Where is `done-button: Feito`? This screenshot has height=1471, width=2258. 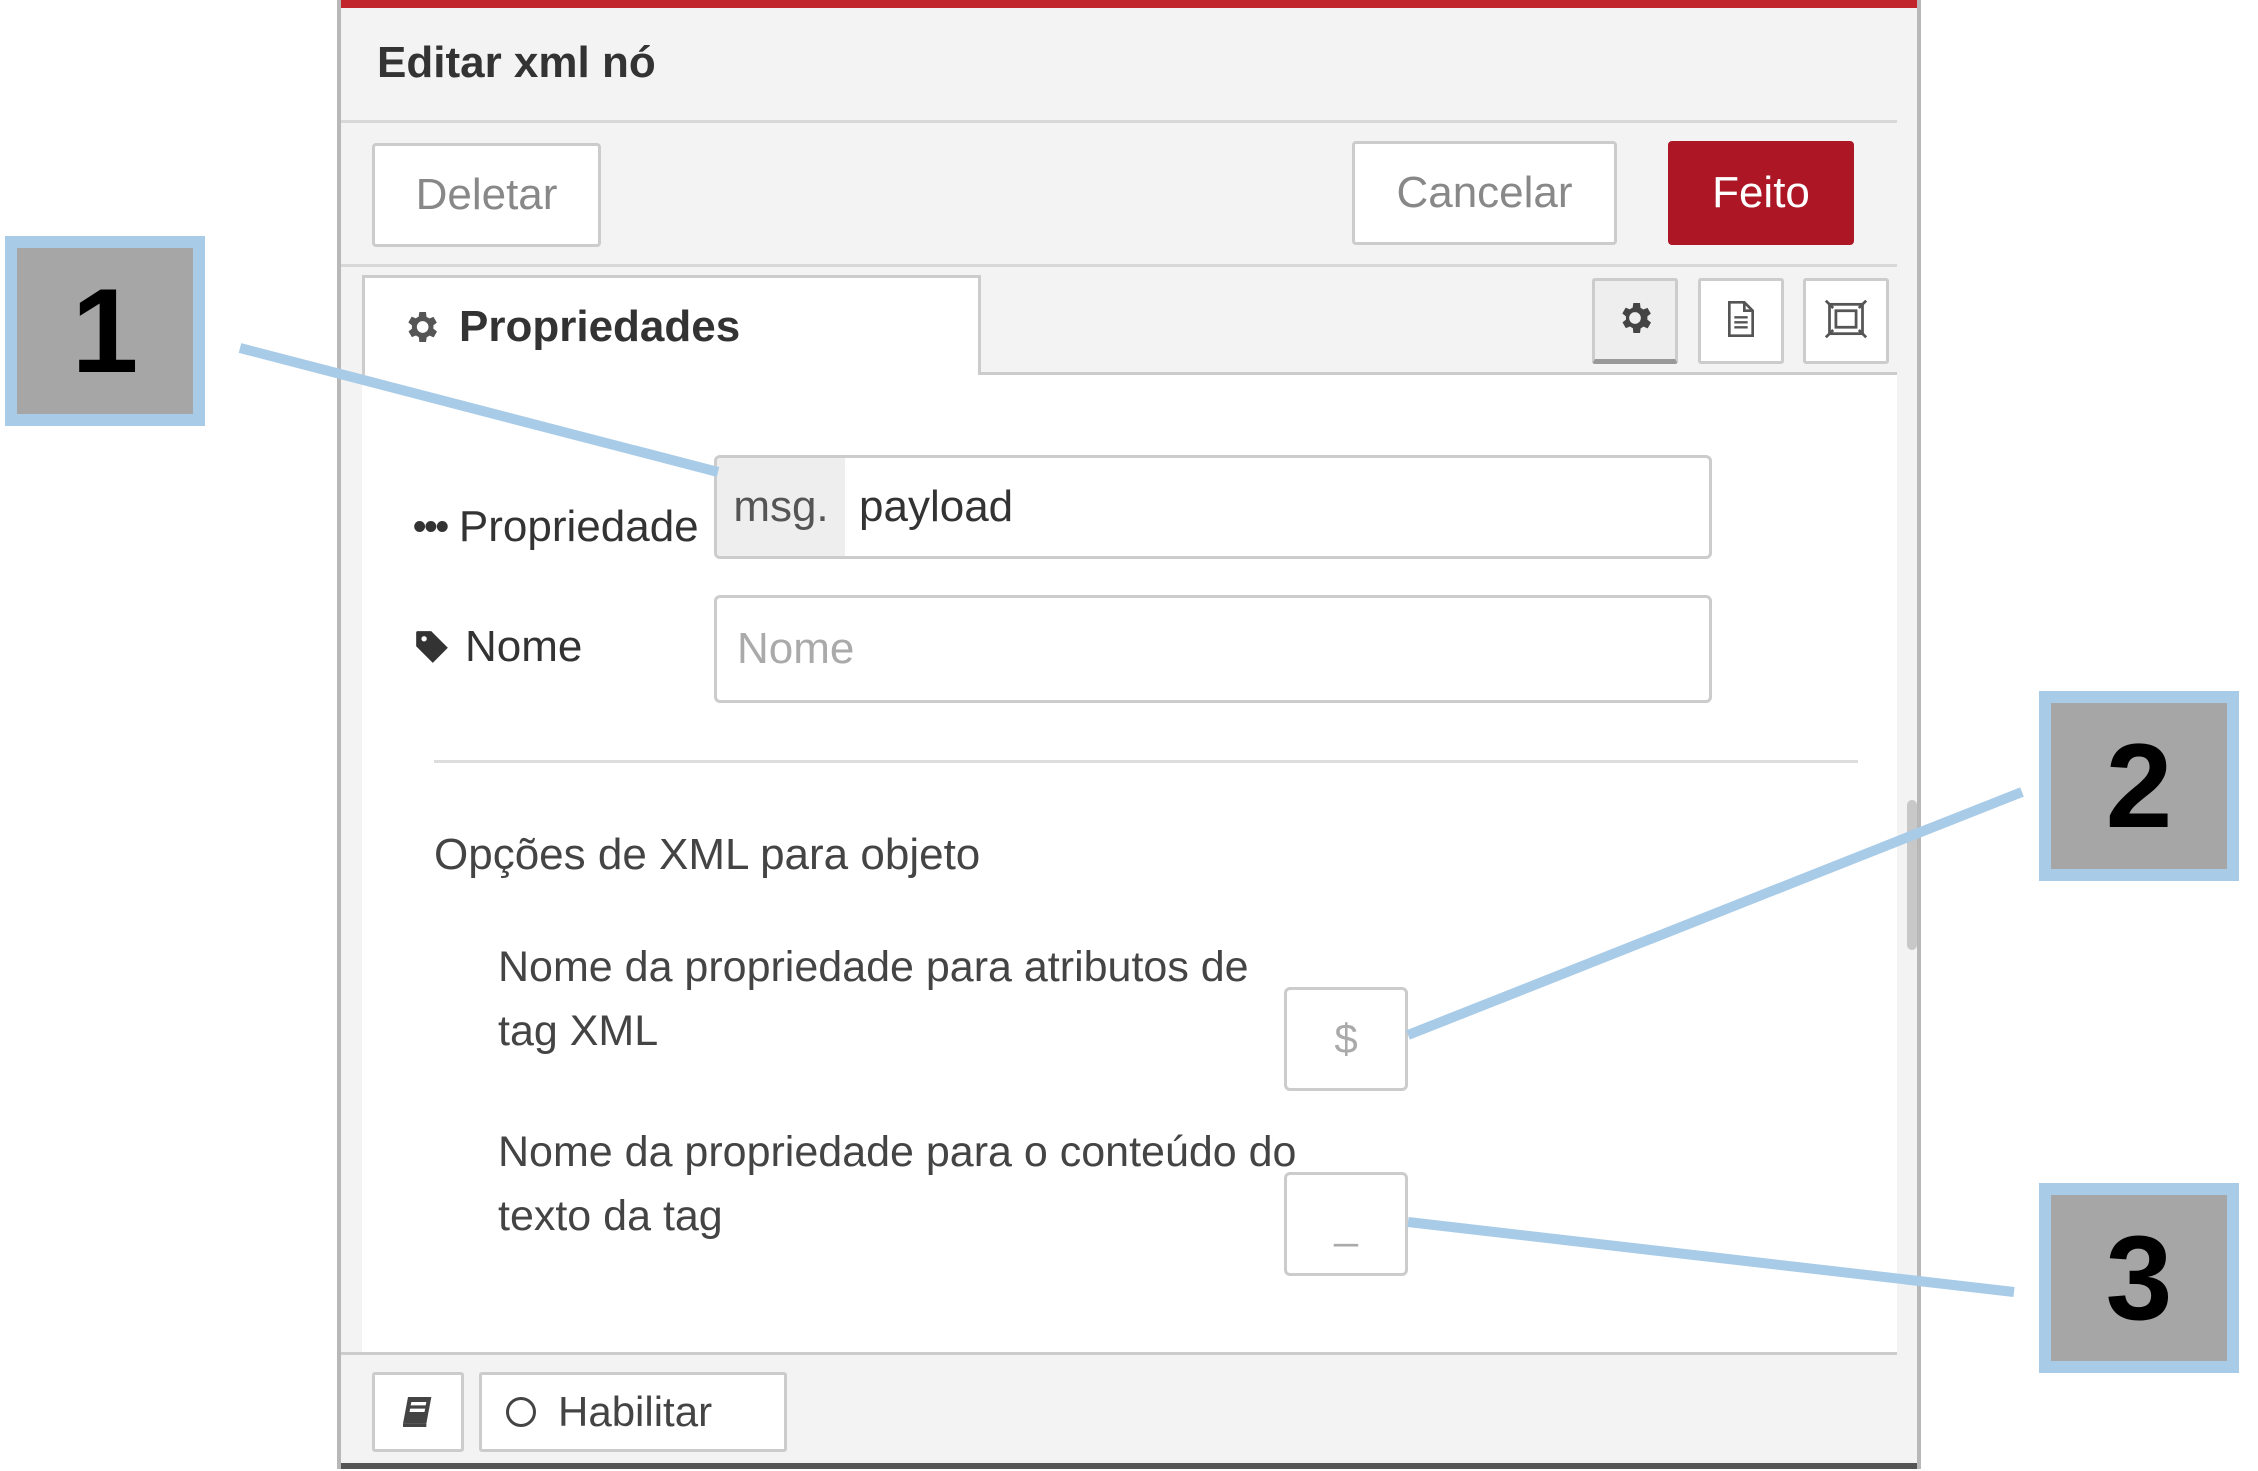
done-button: Feito is located at coordinates (1761, 193).